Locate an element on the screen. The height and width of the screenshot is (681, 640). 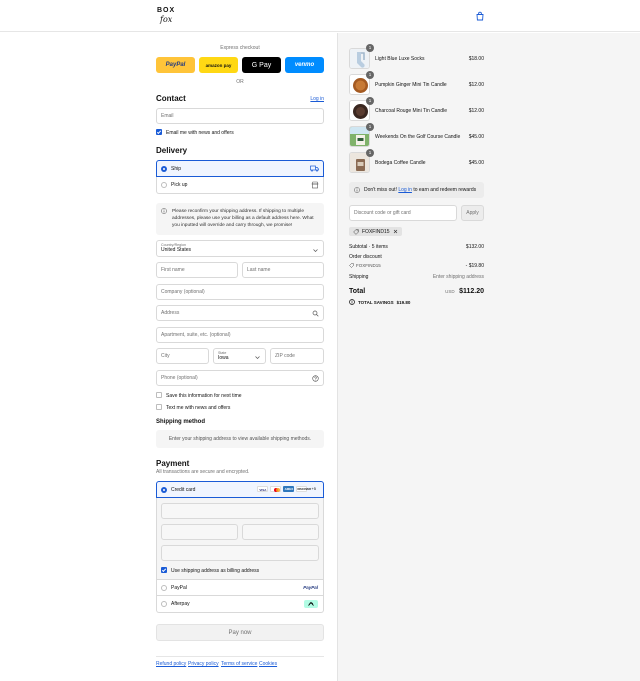
socks-image is located at coordinates (359, 58).